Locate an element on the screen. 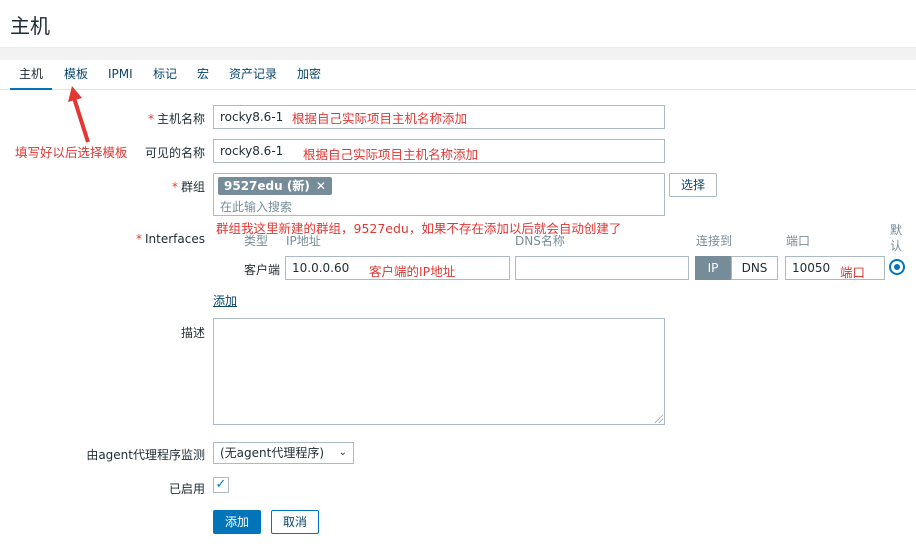 This screenshot has height=547, width=916. interface-port-value: 10050 is located at coordinates (811, 268).